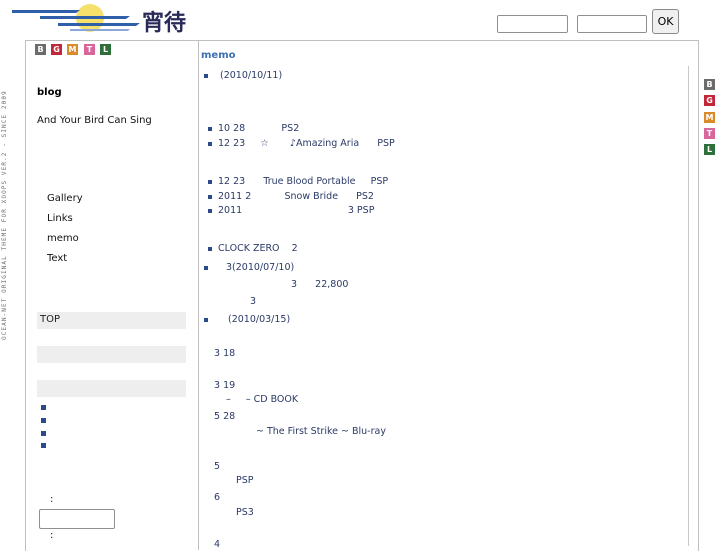  I want to click on memo-line: 5, so click(217, 466).